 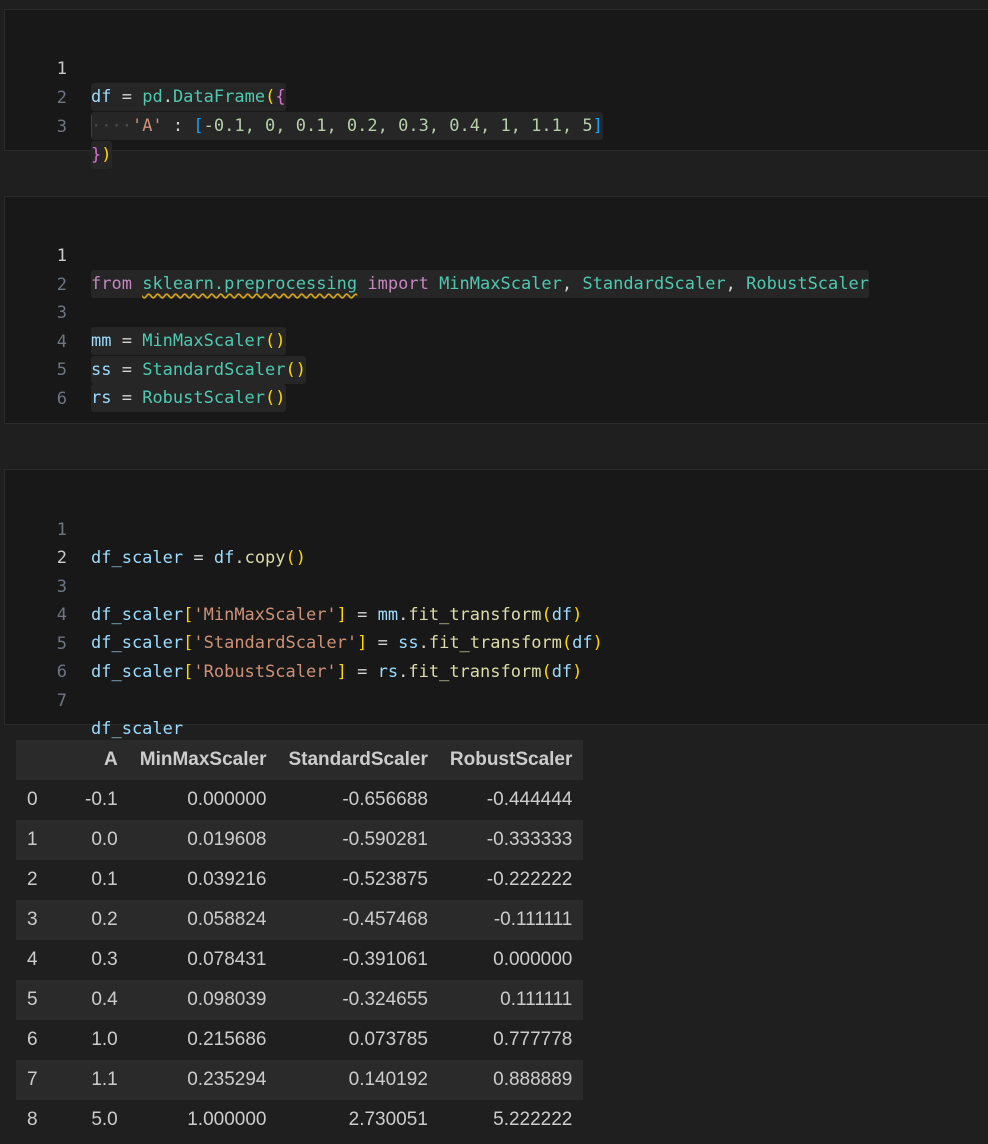 I want to click on table-cell: -0.391061, so click(x=385, y=959).